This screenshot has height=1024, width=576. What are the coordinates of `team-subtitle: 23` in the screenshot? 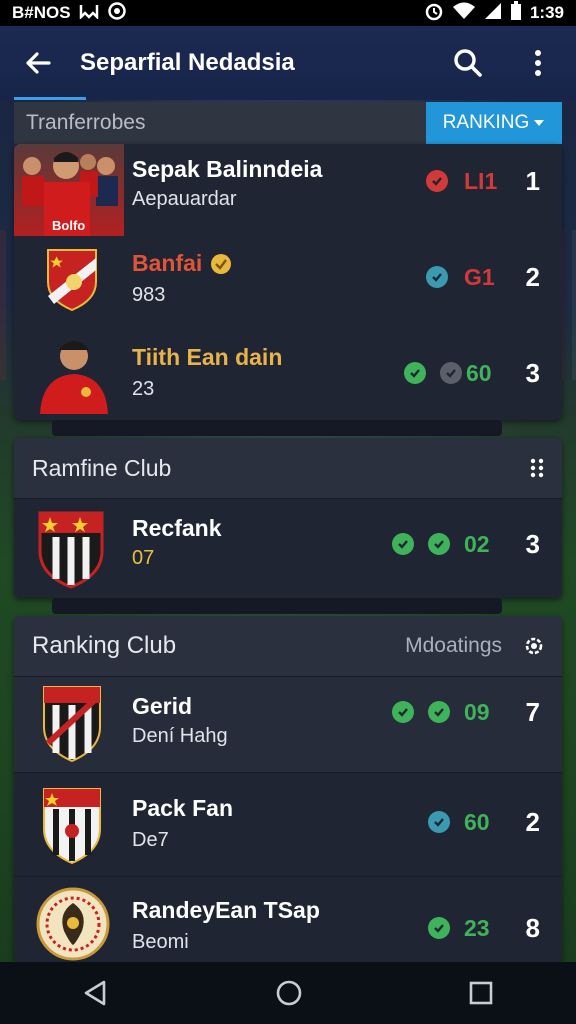 It's located at (143, 389).